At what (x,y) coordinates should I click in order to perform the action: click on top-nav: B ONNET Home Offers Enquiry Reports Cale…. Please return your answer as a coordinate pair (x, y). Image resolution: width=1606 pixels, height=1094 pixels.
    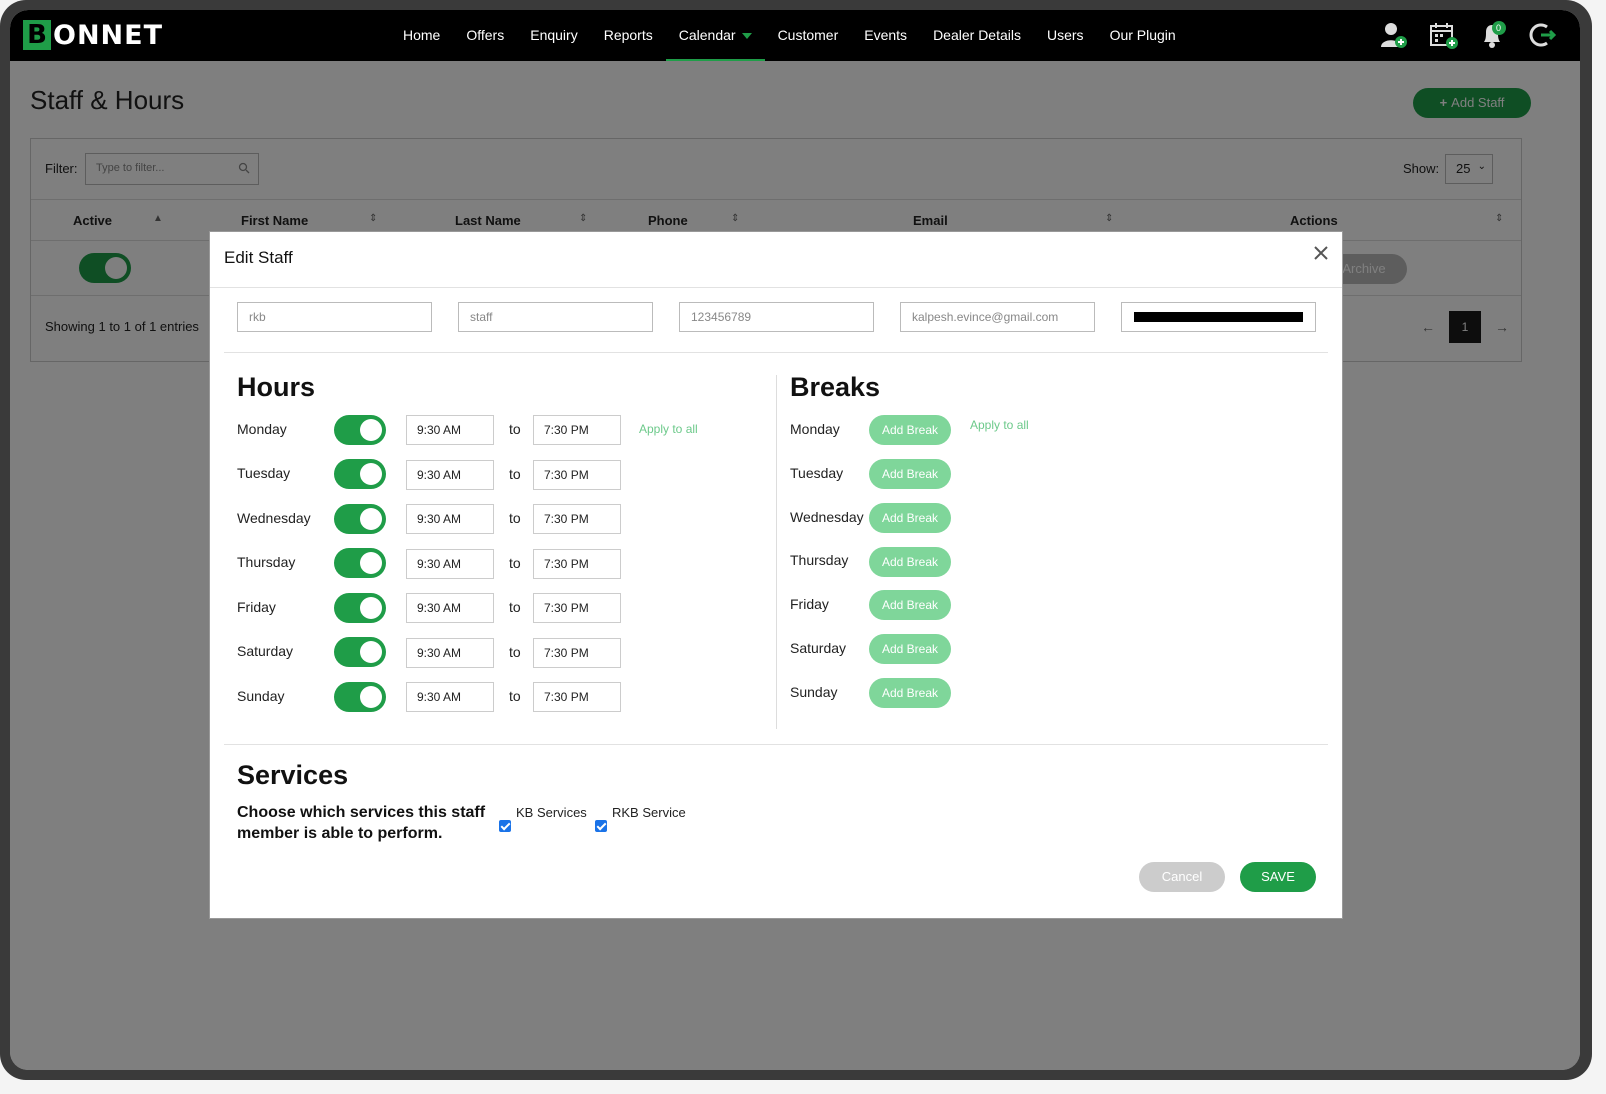
    Looking at the image, I should click on (795, 35).